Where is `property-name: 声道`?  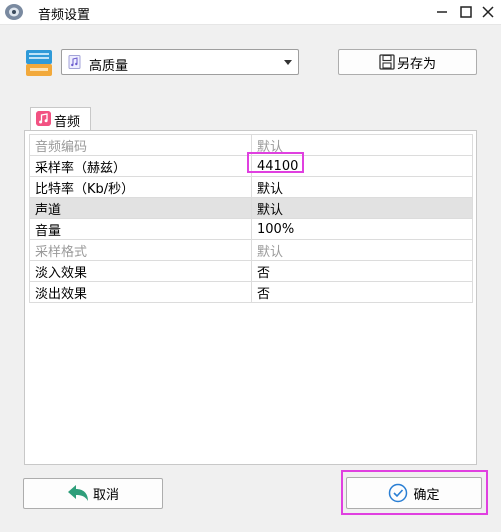 property-name: 声道 is located at coordinates (140, 208).